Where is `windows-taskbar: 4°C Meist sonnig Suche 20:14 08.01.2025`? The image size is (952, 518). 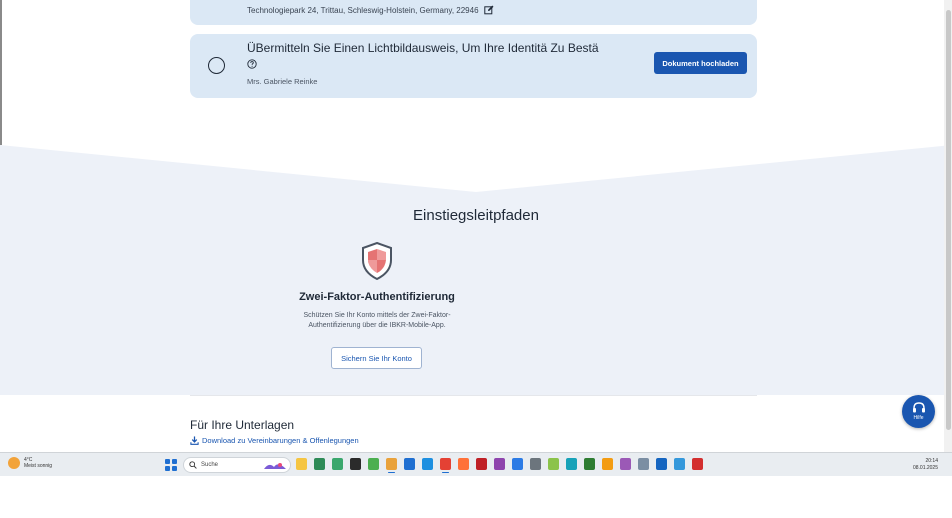 windows-taskbar: 4°C Meist sonnig Suche 20:14 08.01.2025 is located at coordinates (476, 464).